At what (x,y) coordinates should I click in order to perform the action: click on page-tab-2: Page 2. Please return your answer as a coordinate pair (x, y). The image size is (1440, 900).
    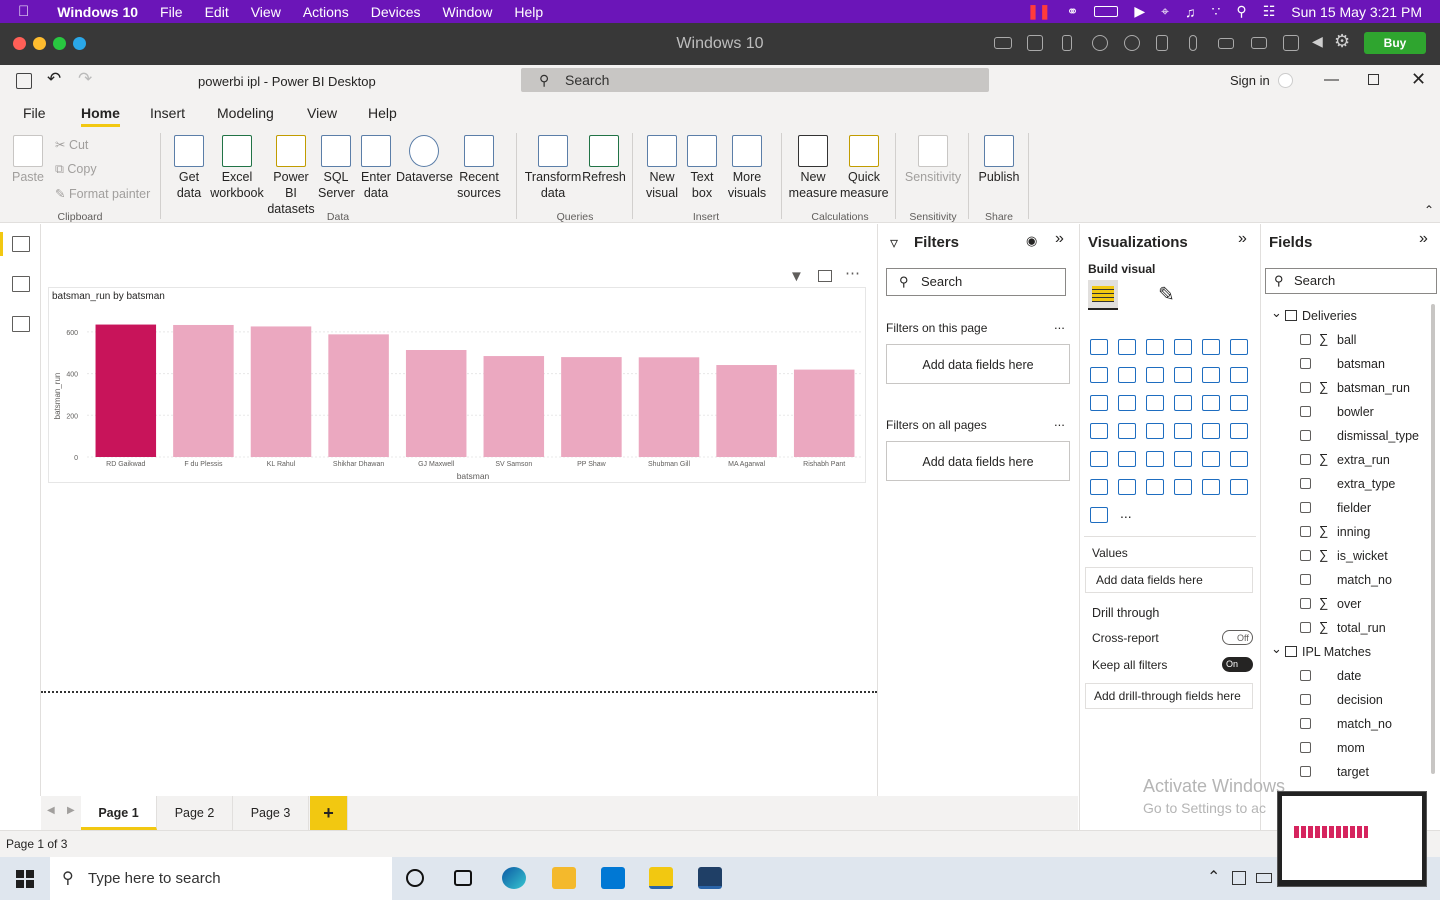
    Looking at the image, I should click on (195, 813).